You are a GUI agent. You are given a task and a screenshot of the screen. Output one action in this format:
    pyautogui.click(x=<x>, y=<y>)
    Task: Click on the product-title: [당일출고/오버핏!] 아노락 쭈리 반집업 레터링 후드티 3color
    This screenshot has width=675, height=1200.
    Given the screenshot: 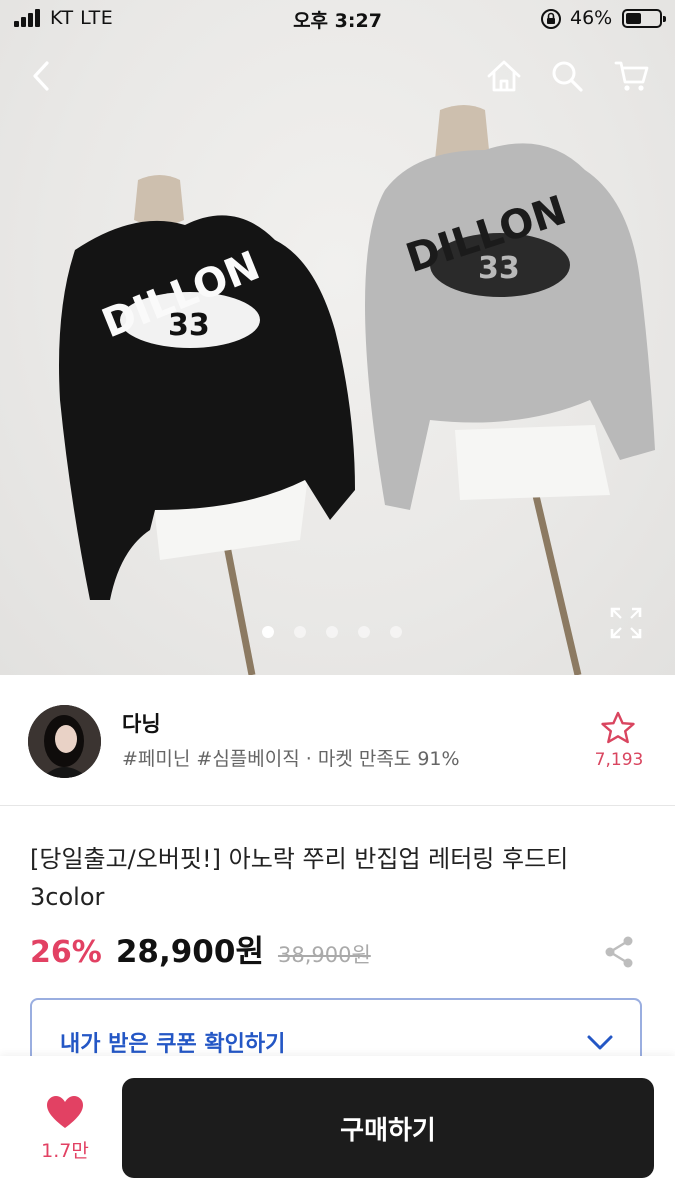 What is the action you would take?
    pyautogui.click(x=299, y=878)
    